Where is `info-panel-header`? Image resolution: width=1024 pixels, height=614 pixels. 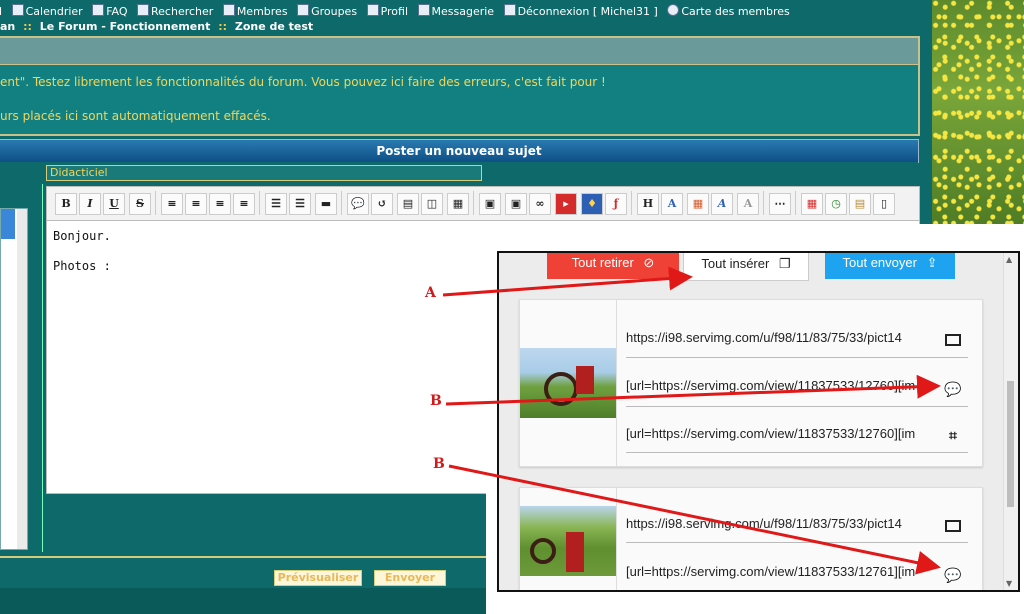 info-panel-header is located at coordinates (459, 51).